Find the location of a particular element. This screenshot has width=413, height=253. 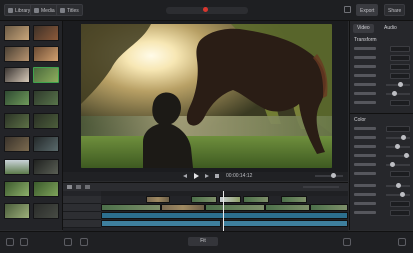

record-indicator-icon is located at coordinates (205, 9).